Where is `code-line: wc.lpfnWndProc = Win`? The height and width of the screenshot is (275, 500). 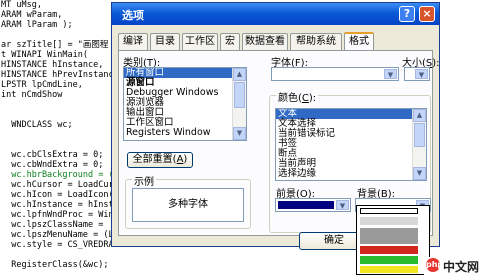 code-line: wc.lpfnWndProc = Win is located at coordinates (57, 215).